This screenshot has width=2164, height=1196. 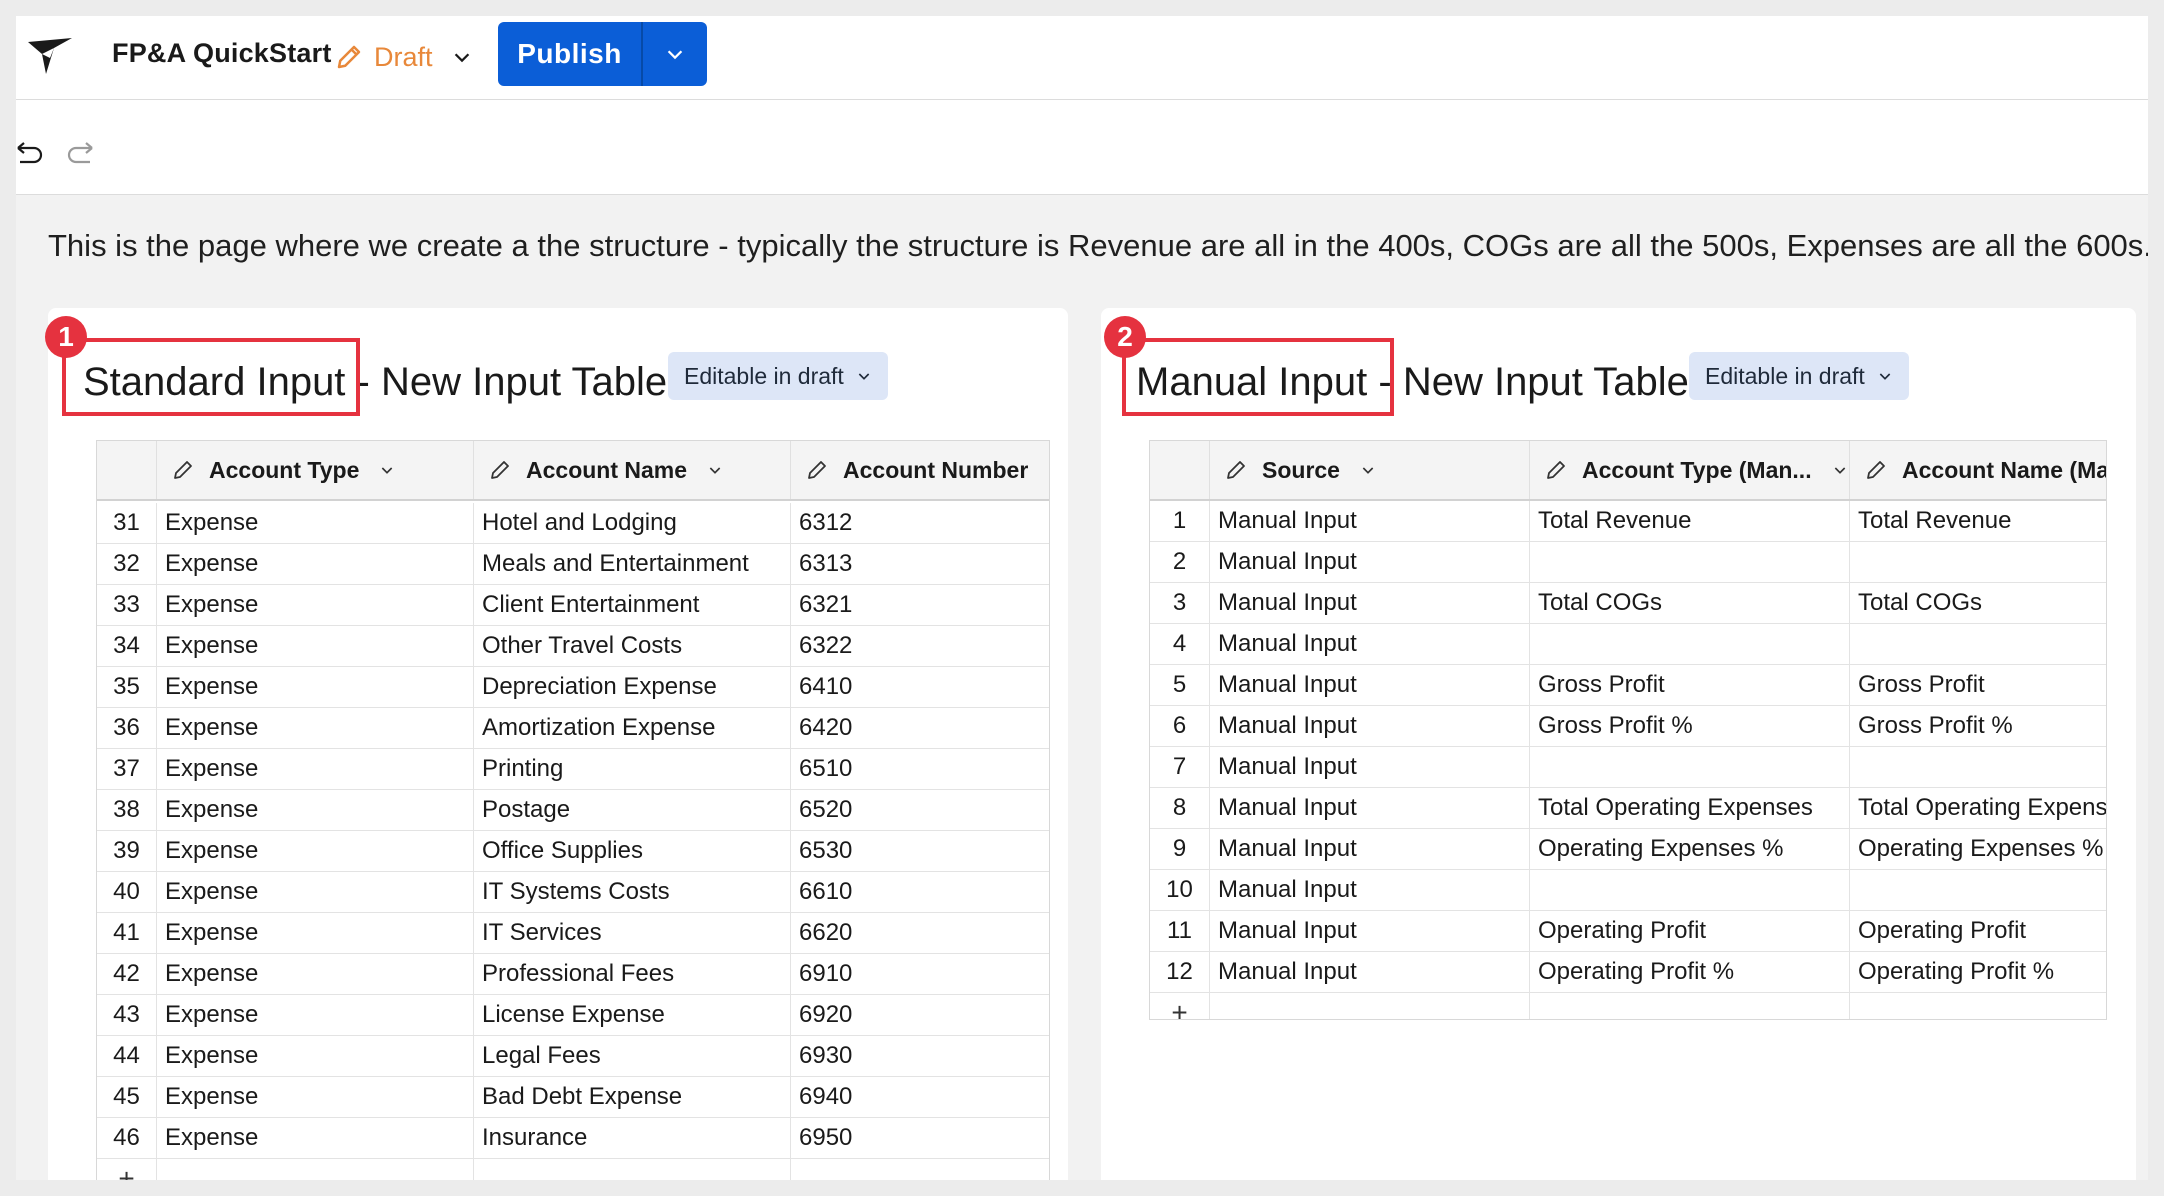 I want to click on table-cell-number: 6313, so click(x=920, y=564).